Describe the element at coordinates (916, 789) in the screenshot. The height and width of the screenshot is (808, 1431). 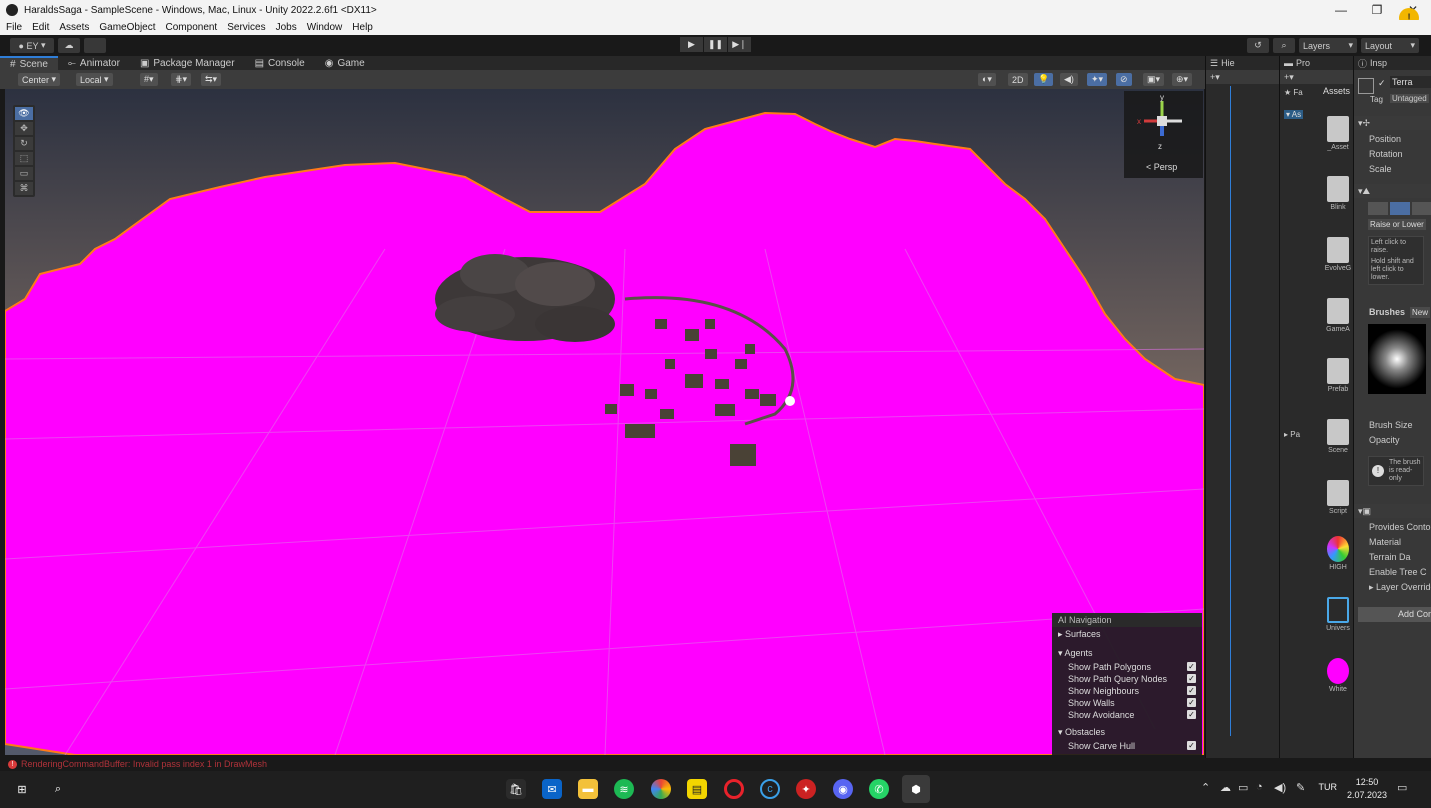
I see `unity-taskbar-icon: ⬢` at that location.